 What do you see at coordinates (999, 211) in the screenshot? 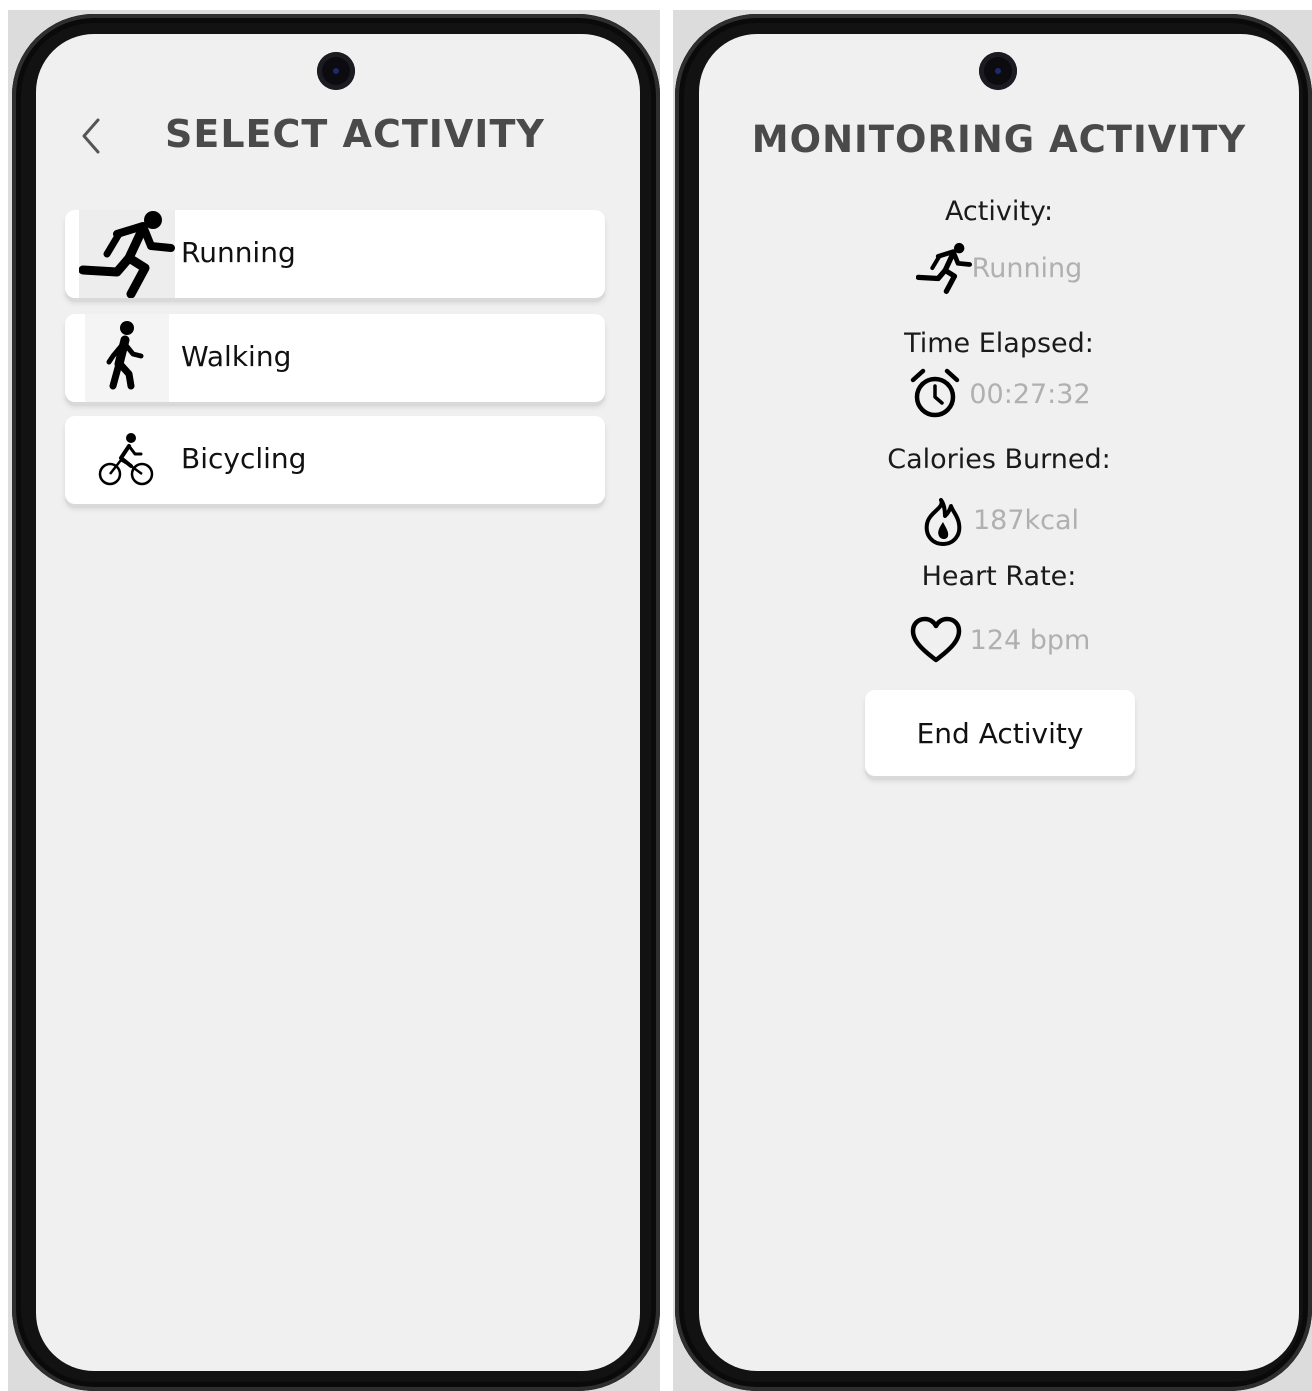
I see `activity-heading: Activity:` at bounding box center [999, 211].